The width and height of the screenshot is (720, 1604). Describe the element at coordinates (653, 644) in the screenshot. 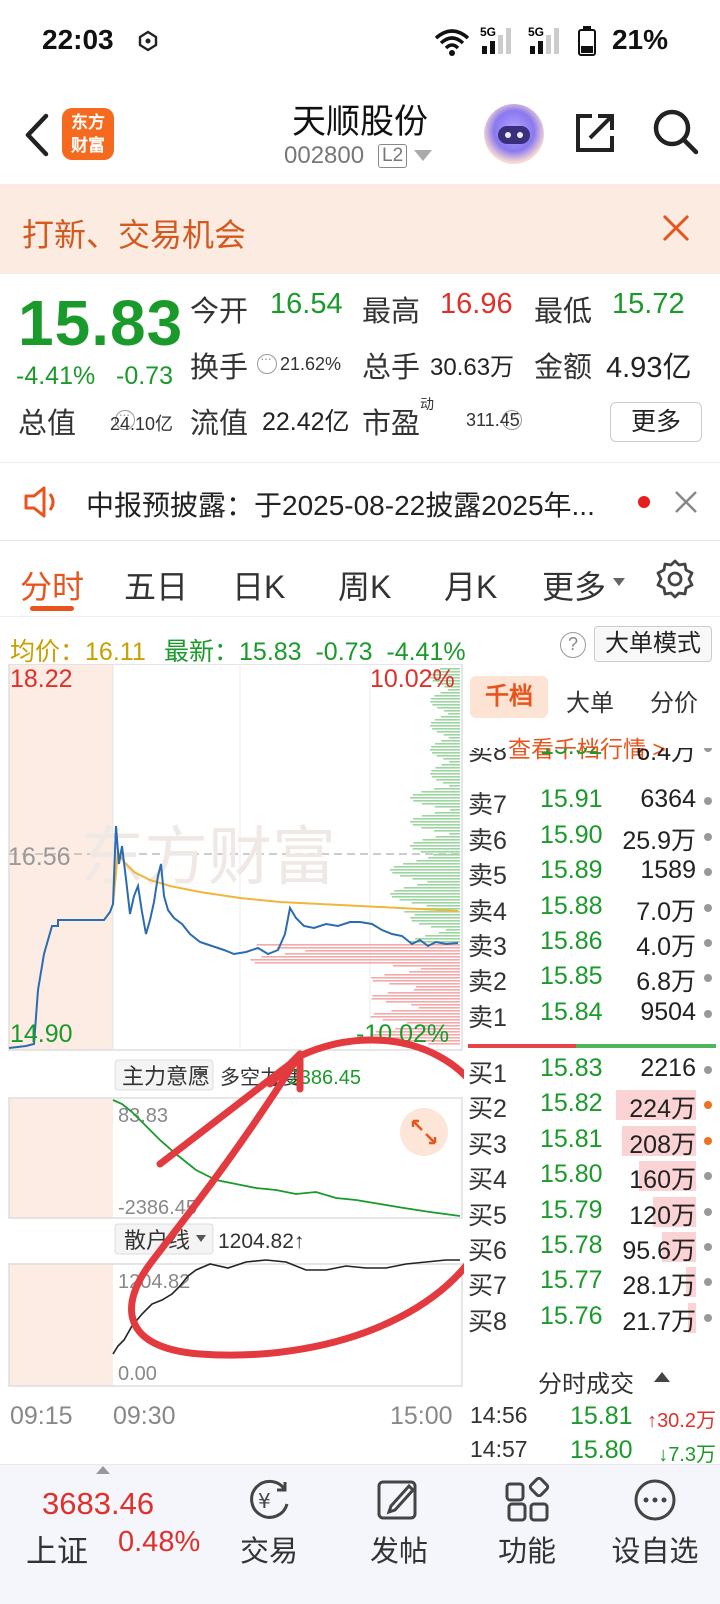

I see `big-order-mode-button: 大单模式` at that location.